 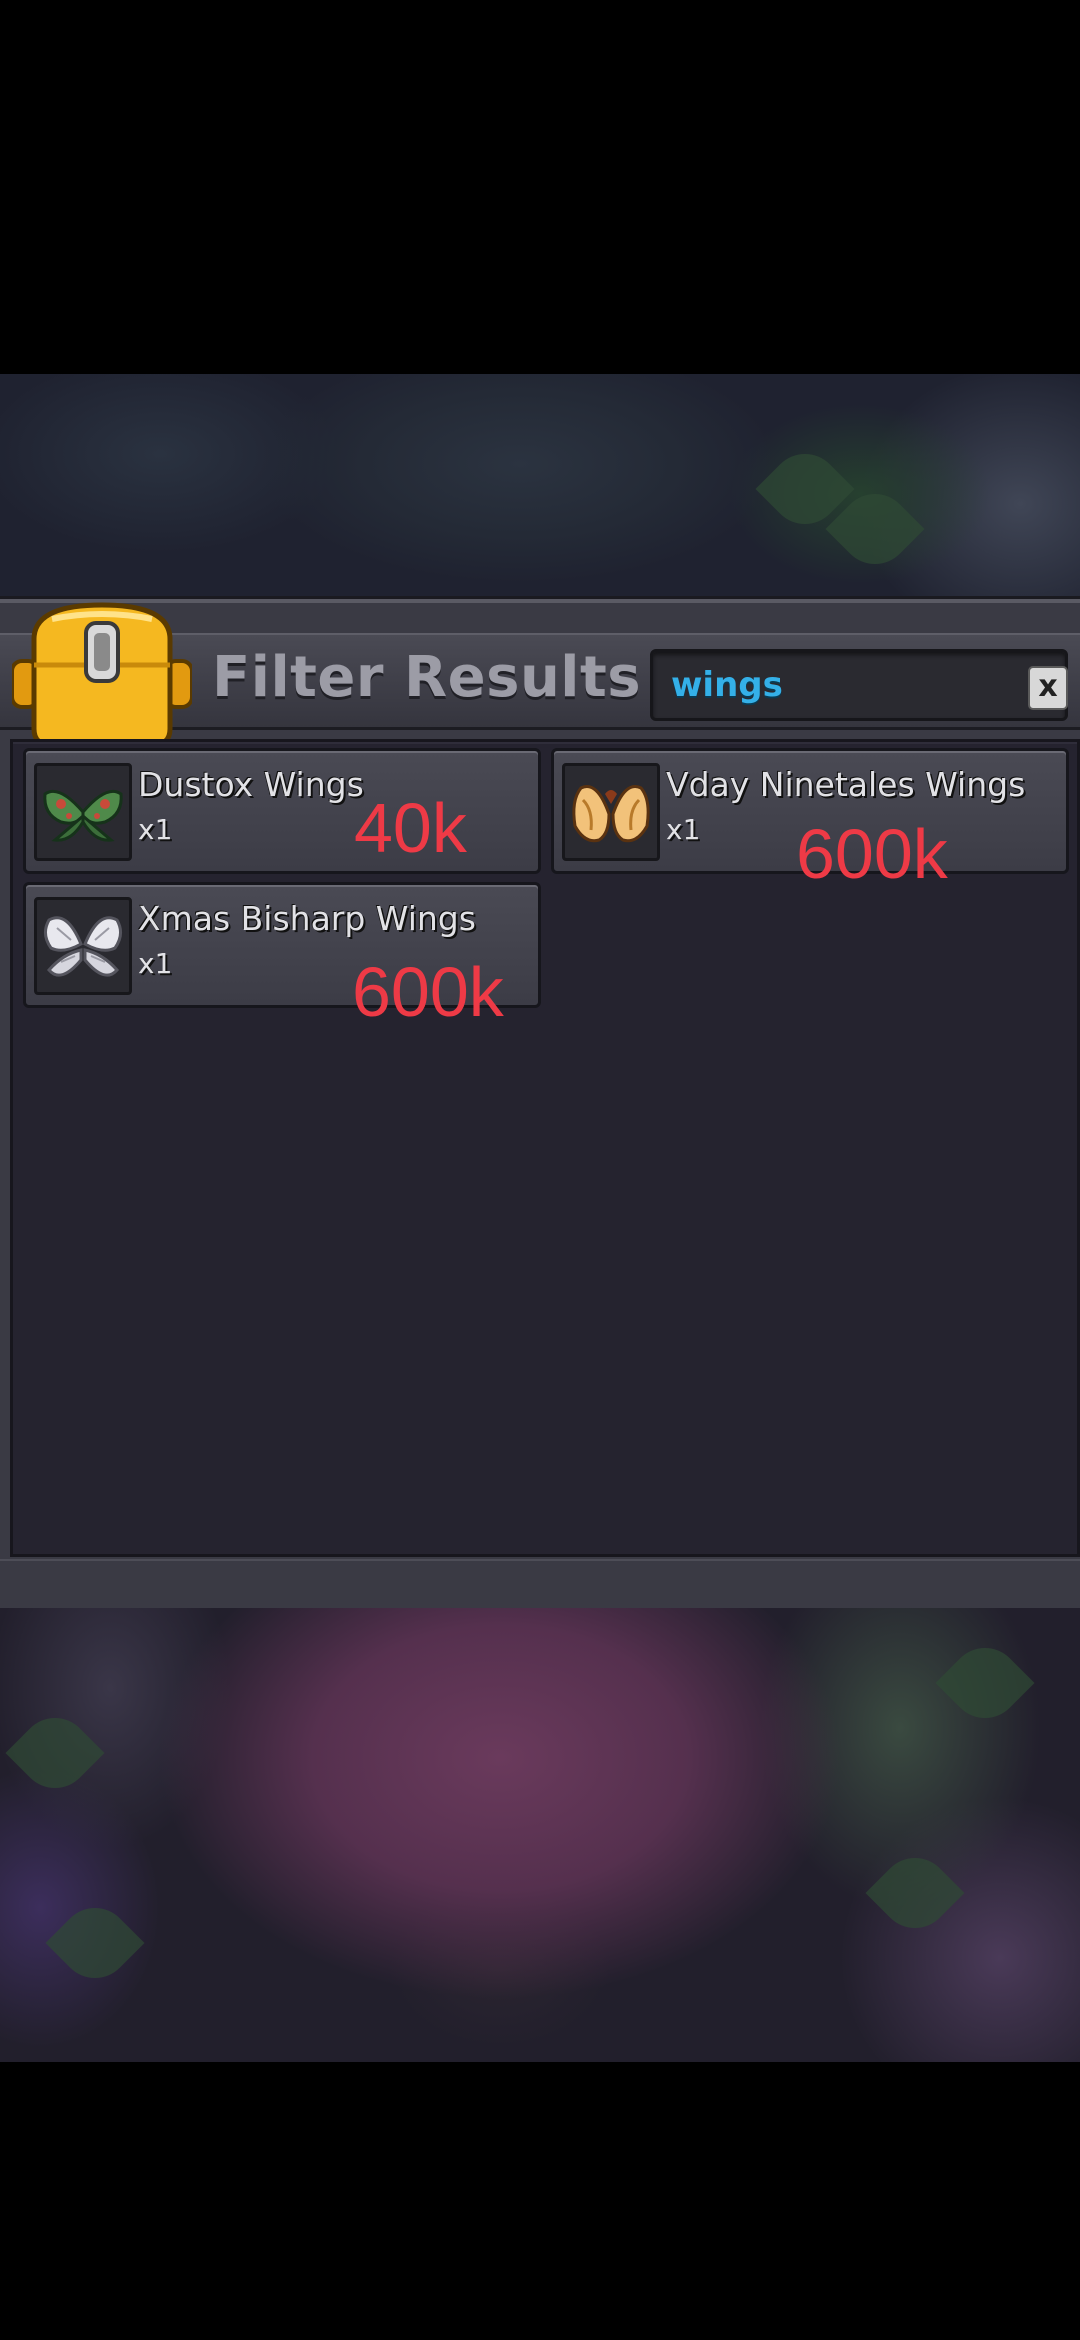 I want to click on item-name: Xmas Bisharp Wings, so click(x=307, y=918).